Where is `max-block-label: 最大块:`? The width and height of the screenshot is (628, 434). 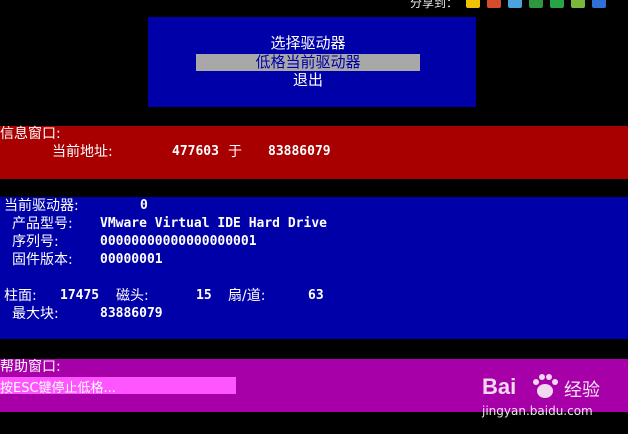
max-block-label: 最大块: is located at coordinates (35, 314).